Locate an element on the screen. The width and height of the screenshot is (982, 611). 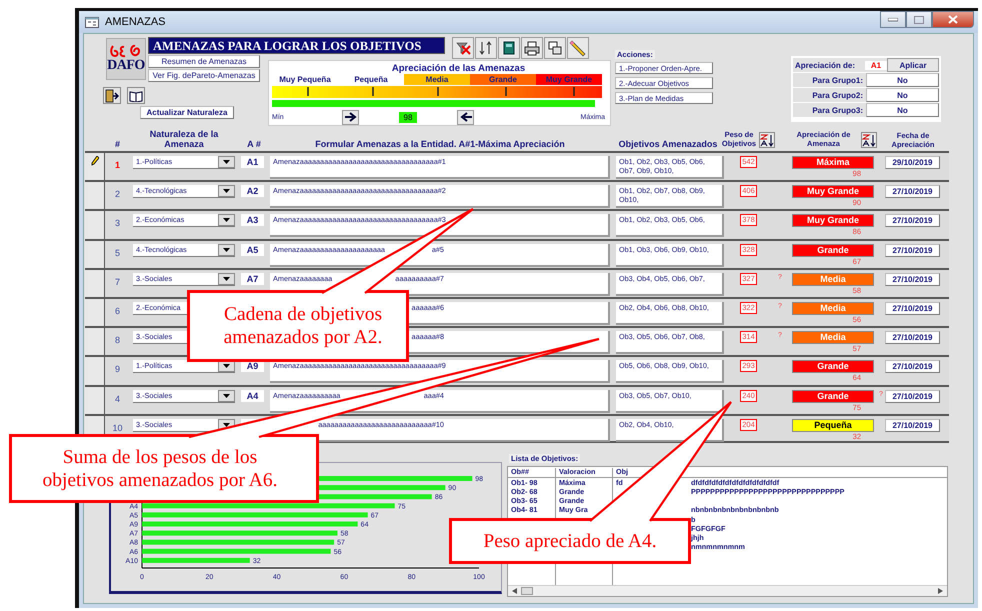
row-number: 9 is located at coordinates (117, 369).